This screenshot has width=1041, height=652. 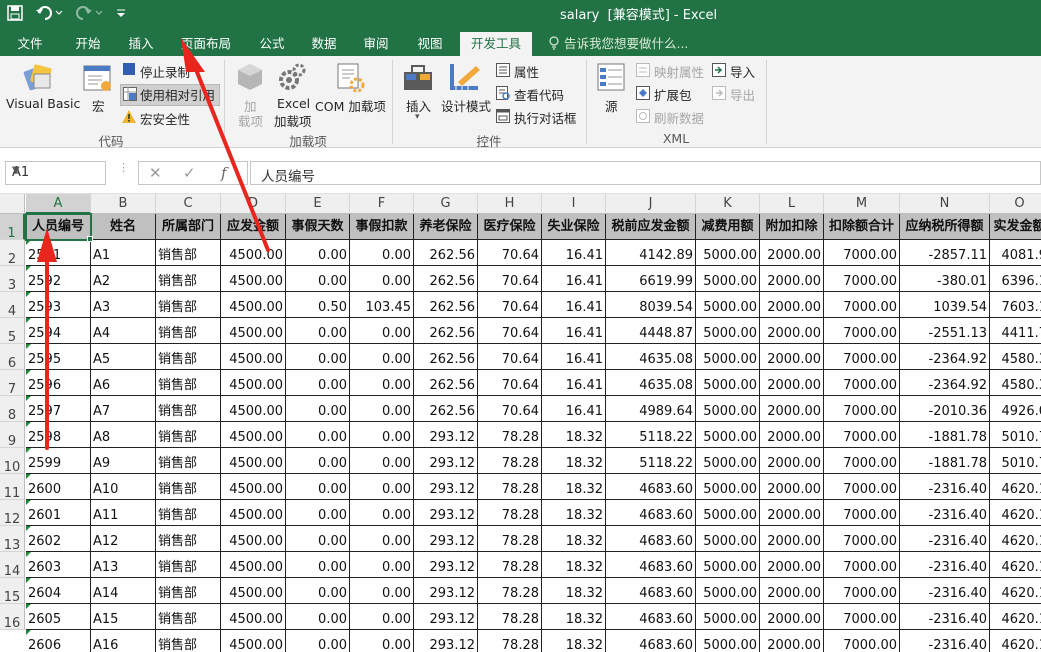 What do you see at coordinates (945, 204) in the screenshot?
I see `column-header-n: N` at bounding box center [945, 204].